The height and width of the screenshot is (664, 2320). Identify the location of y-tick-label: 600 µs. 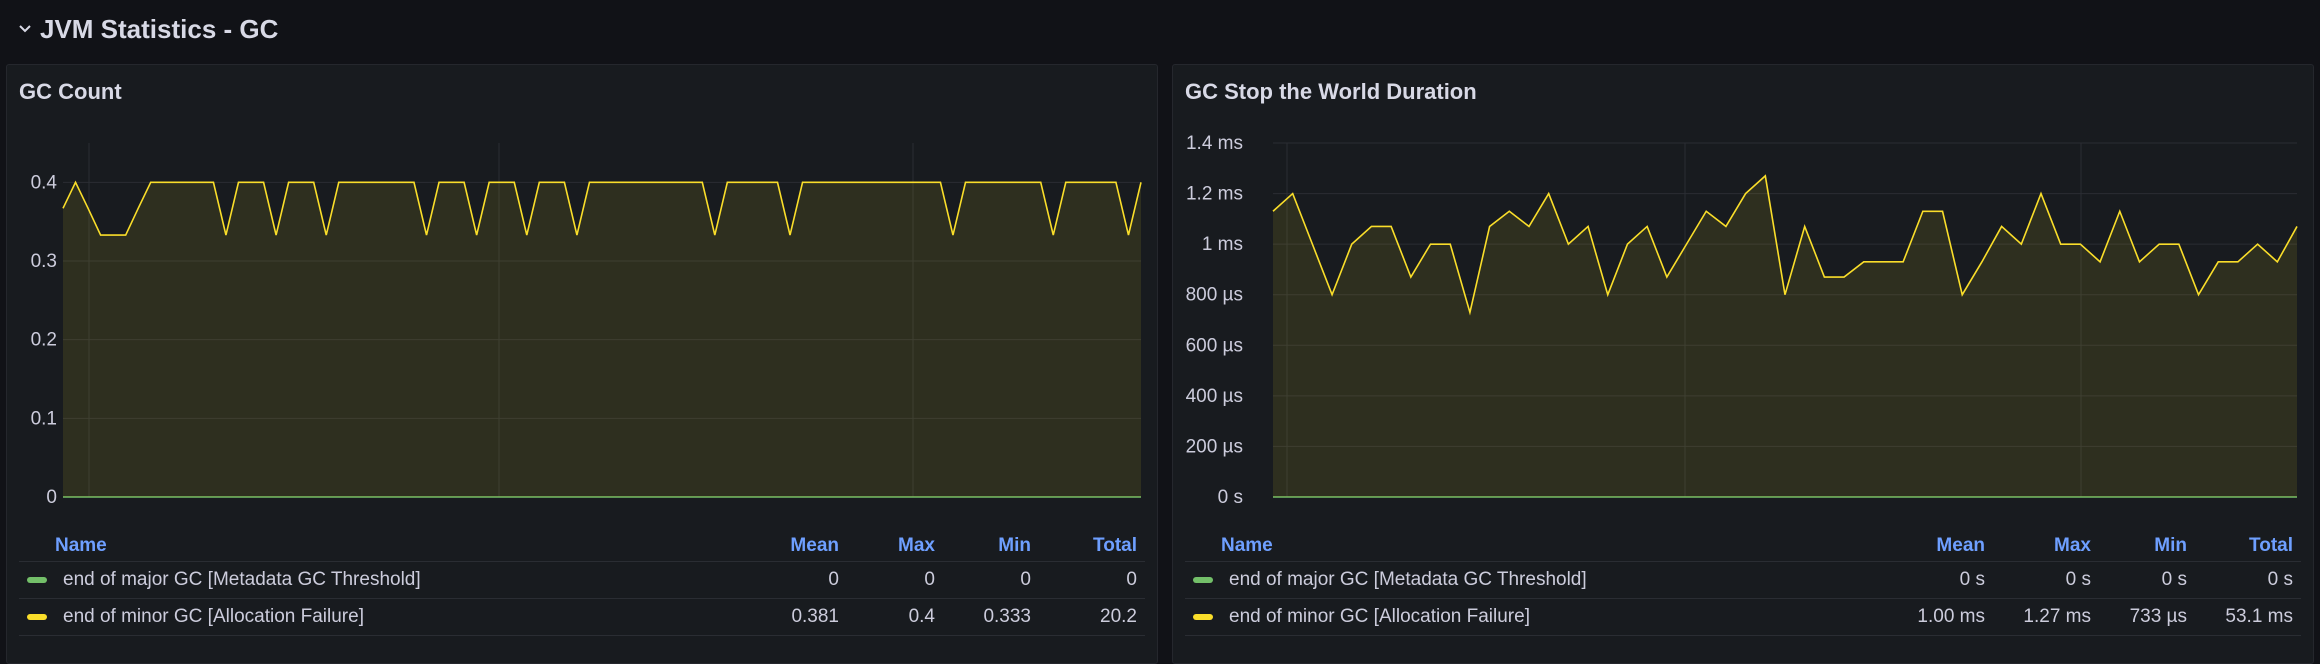
(1214, 345).